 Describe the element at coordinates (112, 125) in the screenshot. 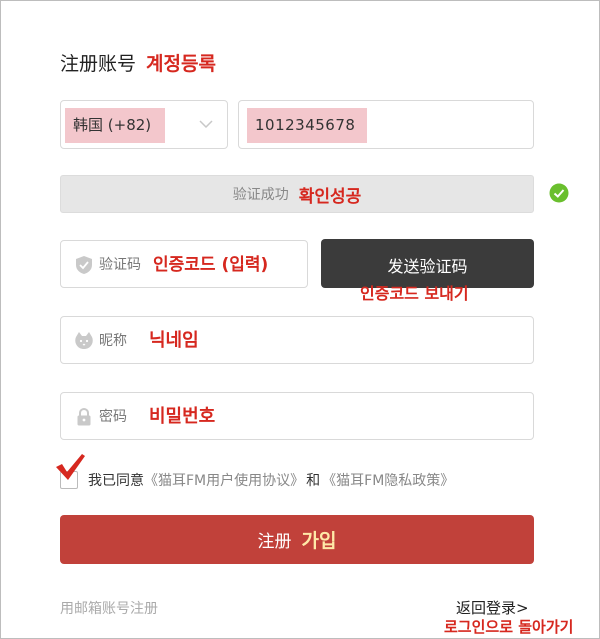

I see `country-value: 韩国 (+82)` at that location.